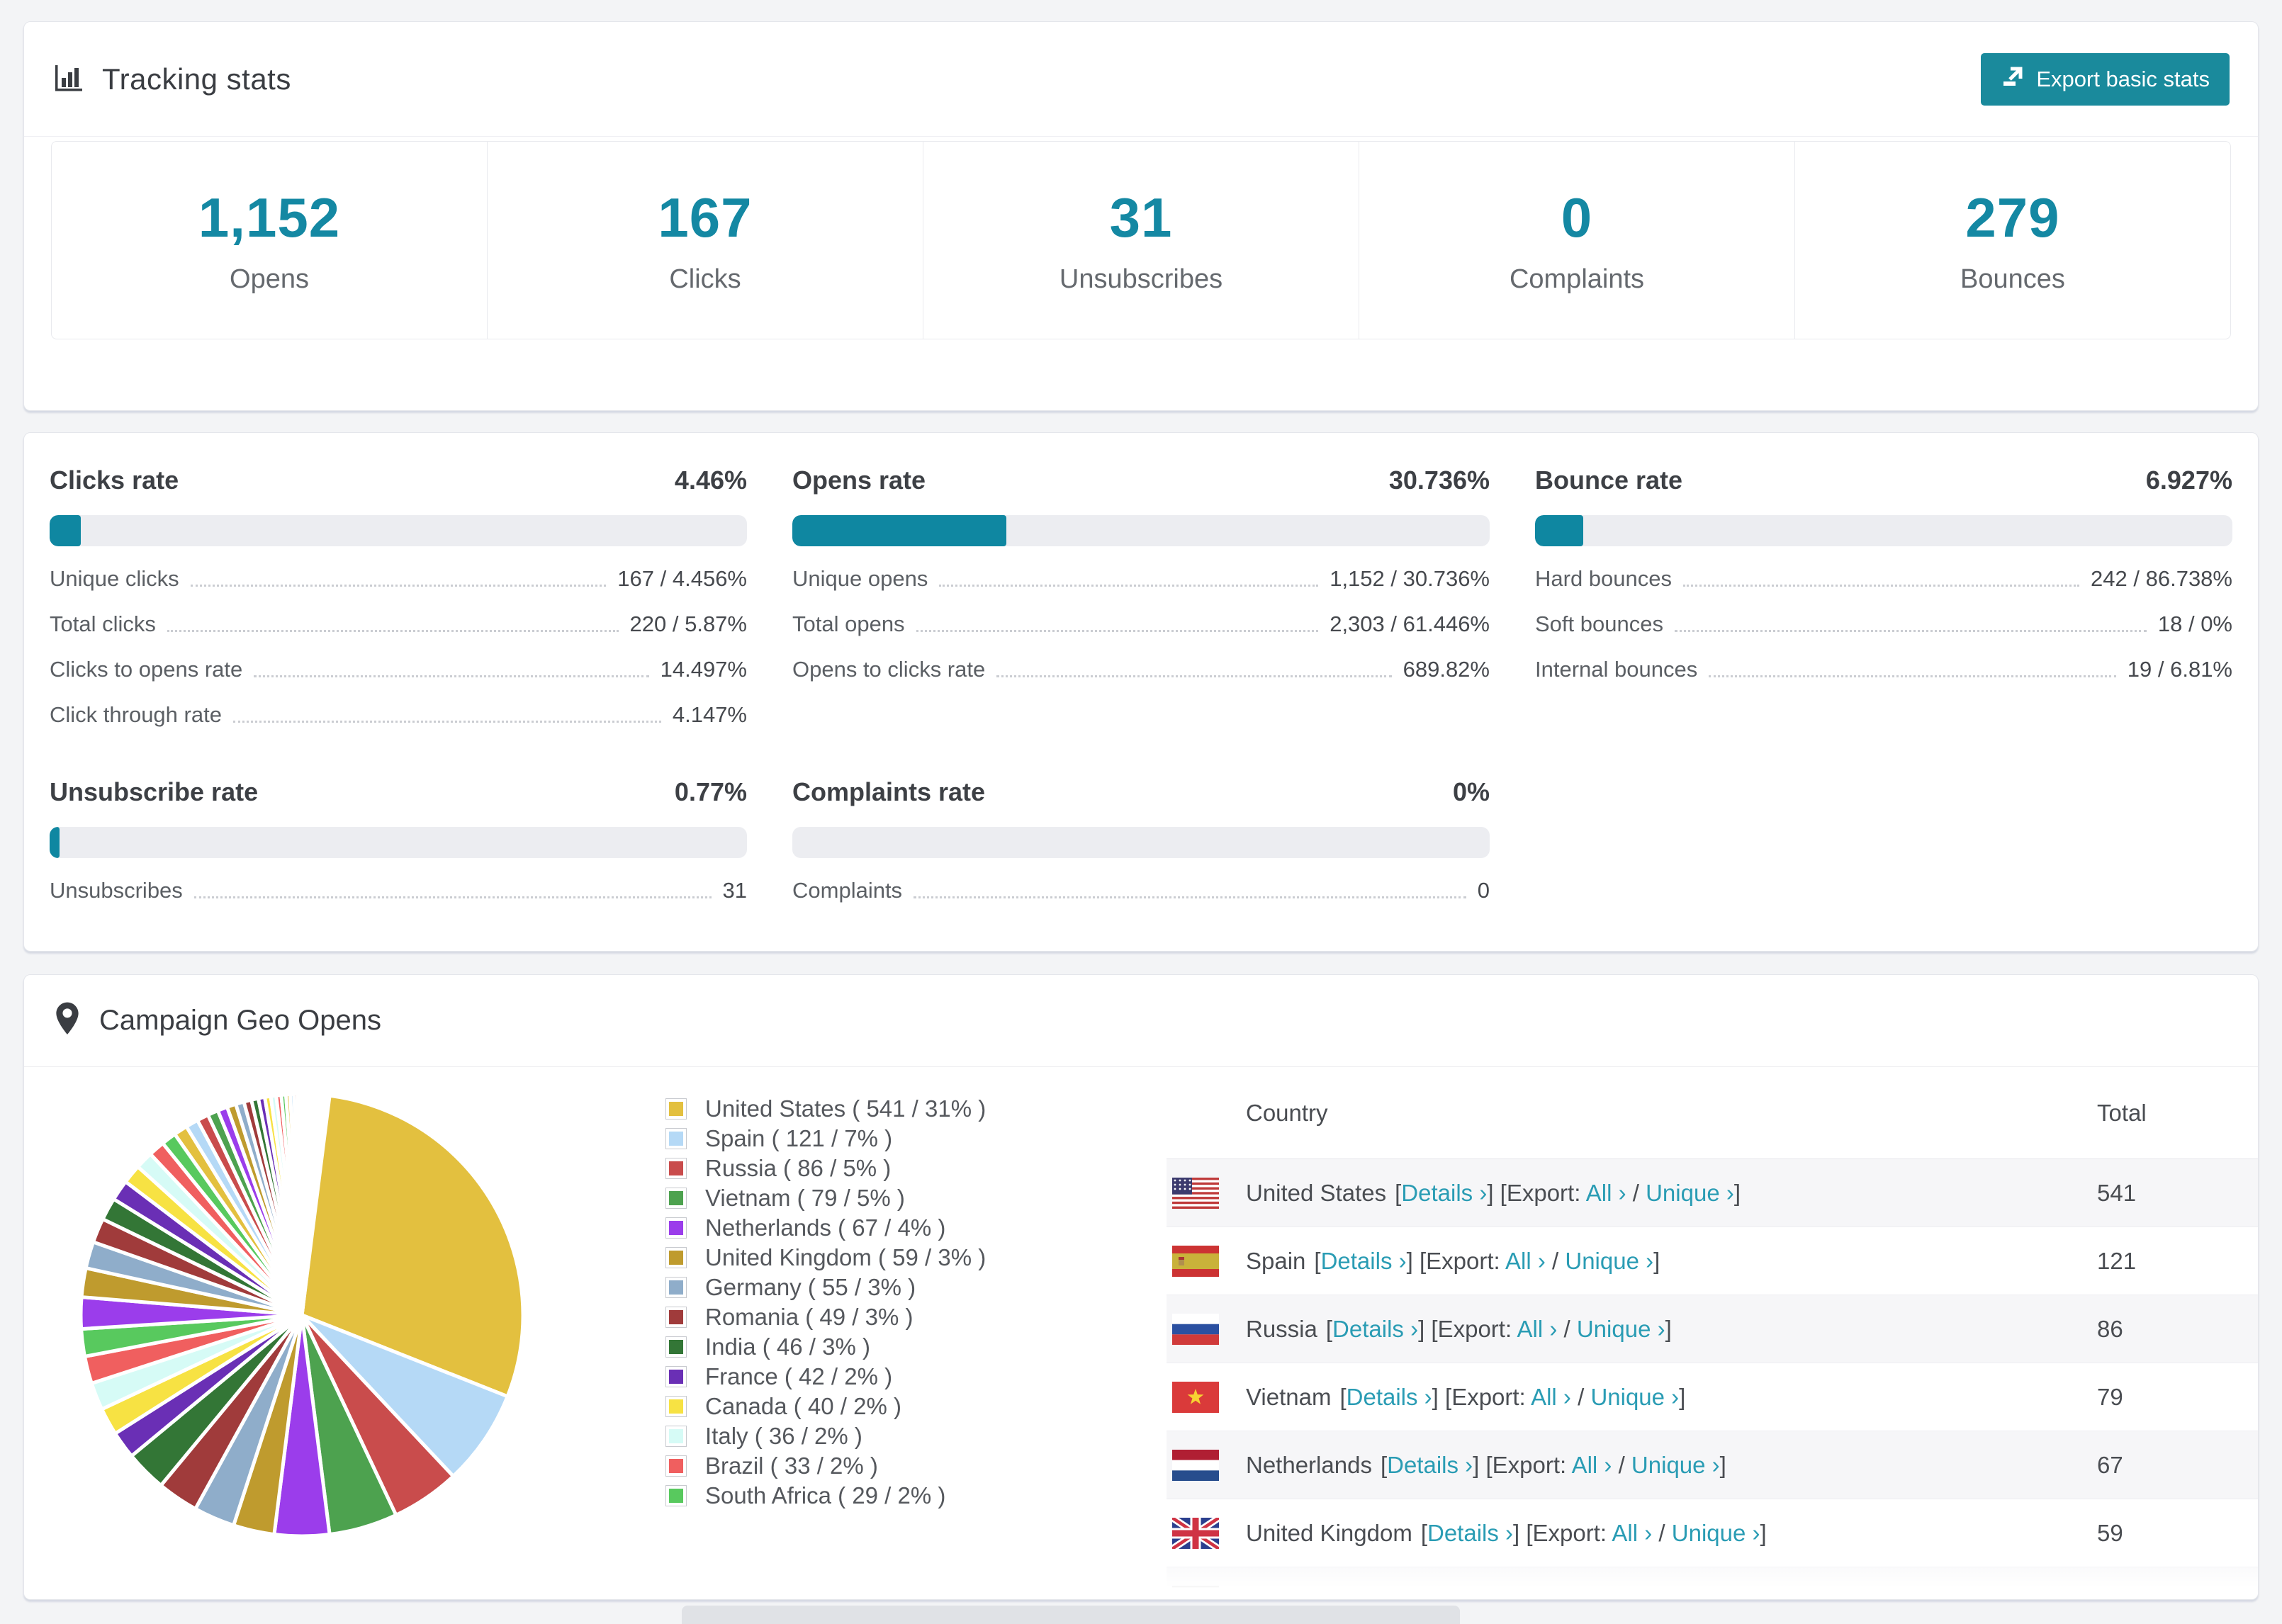 The width and height of the screenshot is (2282, 1624). What do you see at coordinates (1196, 1397) in the screenshot?
I see `vn-flag-icon` at bounding box center [1196, 1397].